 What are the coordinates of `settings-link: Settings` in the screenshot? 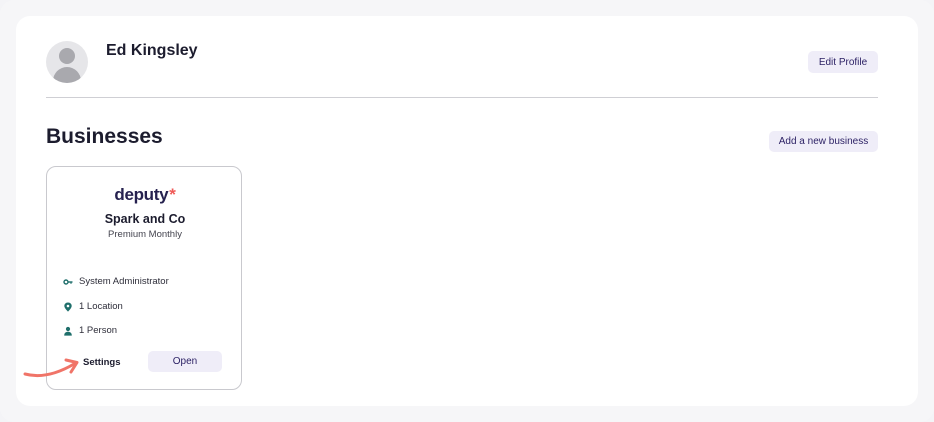 It's located at (101, 362).